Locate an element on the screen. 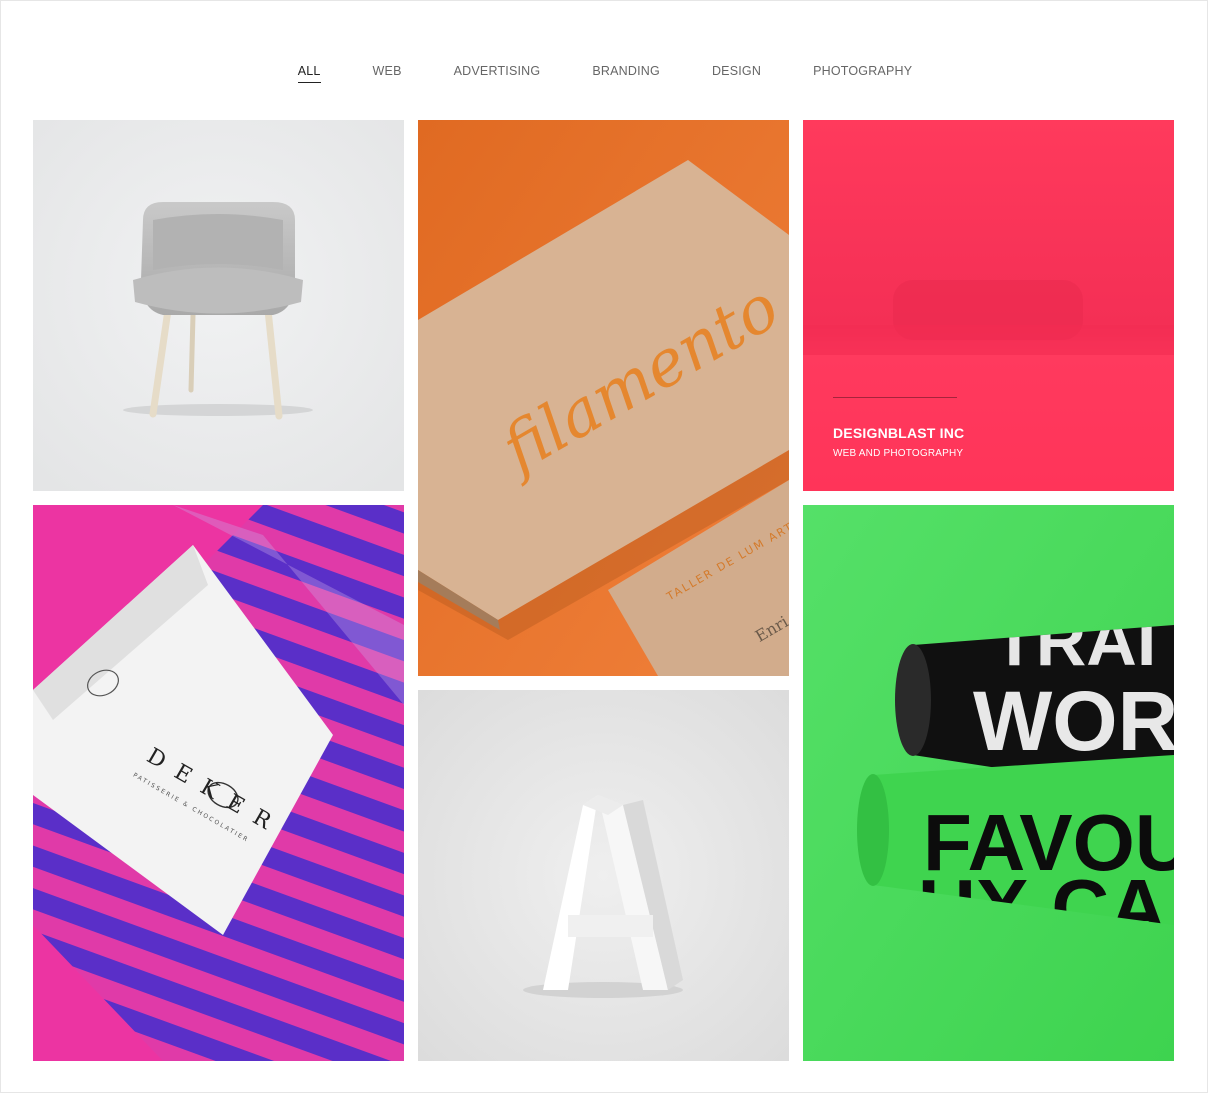 This screenshot has width=1208, height=1093. portfolio-item-designblast: DESIGNBLAST INC WEB AND PHOTOGRAPHY is located at coordinates (988, 305).